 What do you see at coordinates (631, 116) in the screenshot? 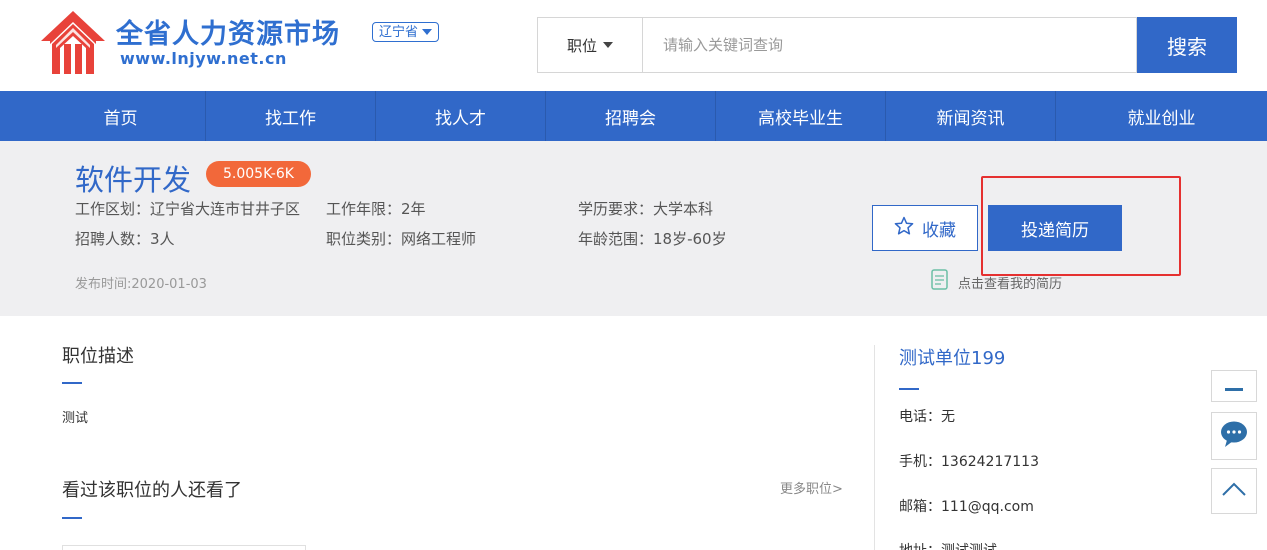
I see `nav-item-job-fair: 招聘会` at bounding box center [631, 116].